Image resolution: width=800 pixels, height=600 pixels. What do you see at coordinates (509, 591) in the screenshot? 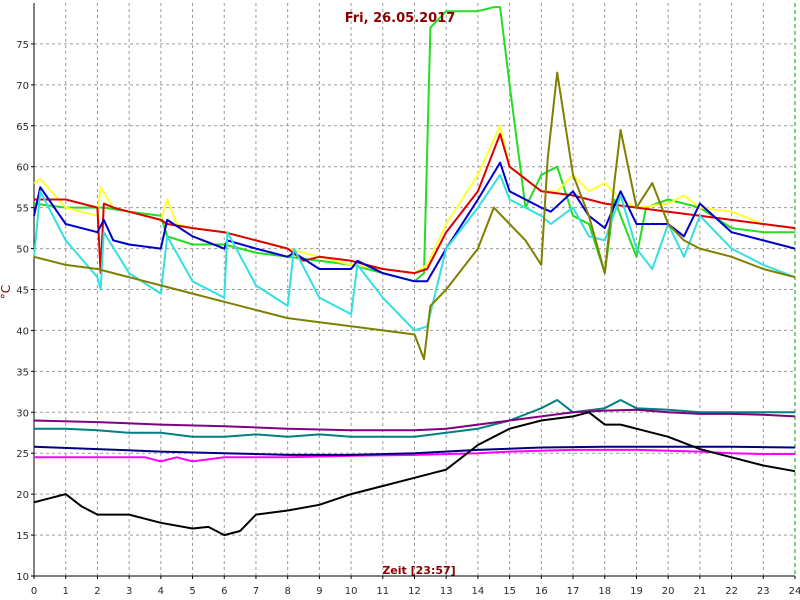
I see `x-tick-label-15: 15` at bounding box center [509, 591].